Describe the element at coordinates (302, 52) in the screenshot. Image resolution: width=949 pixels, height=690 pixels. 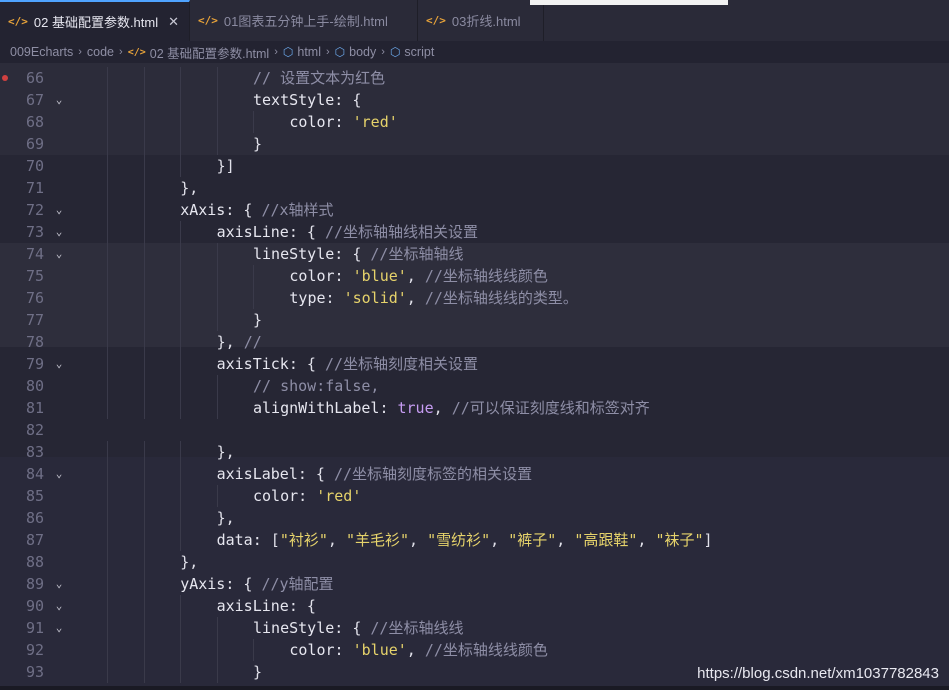
I see `breadcrumb-item-html: ⬡ html` at that location.